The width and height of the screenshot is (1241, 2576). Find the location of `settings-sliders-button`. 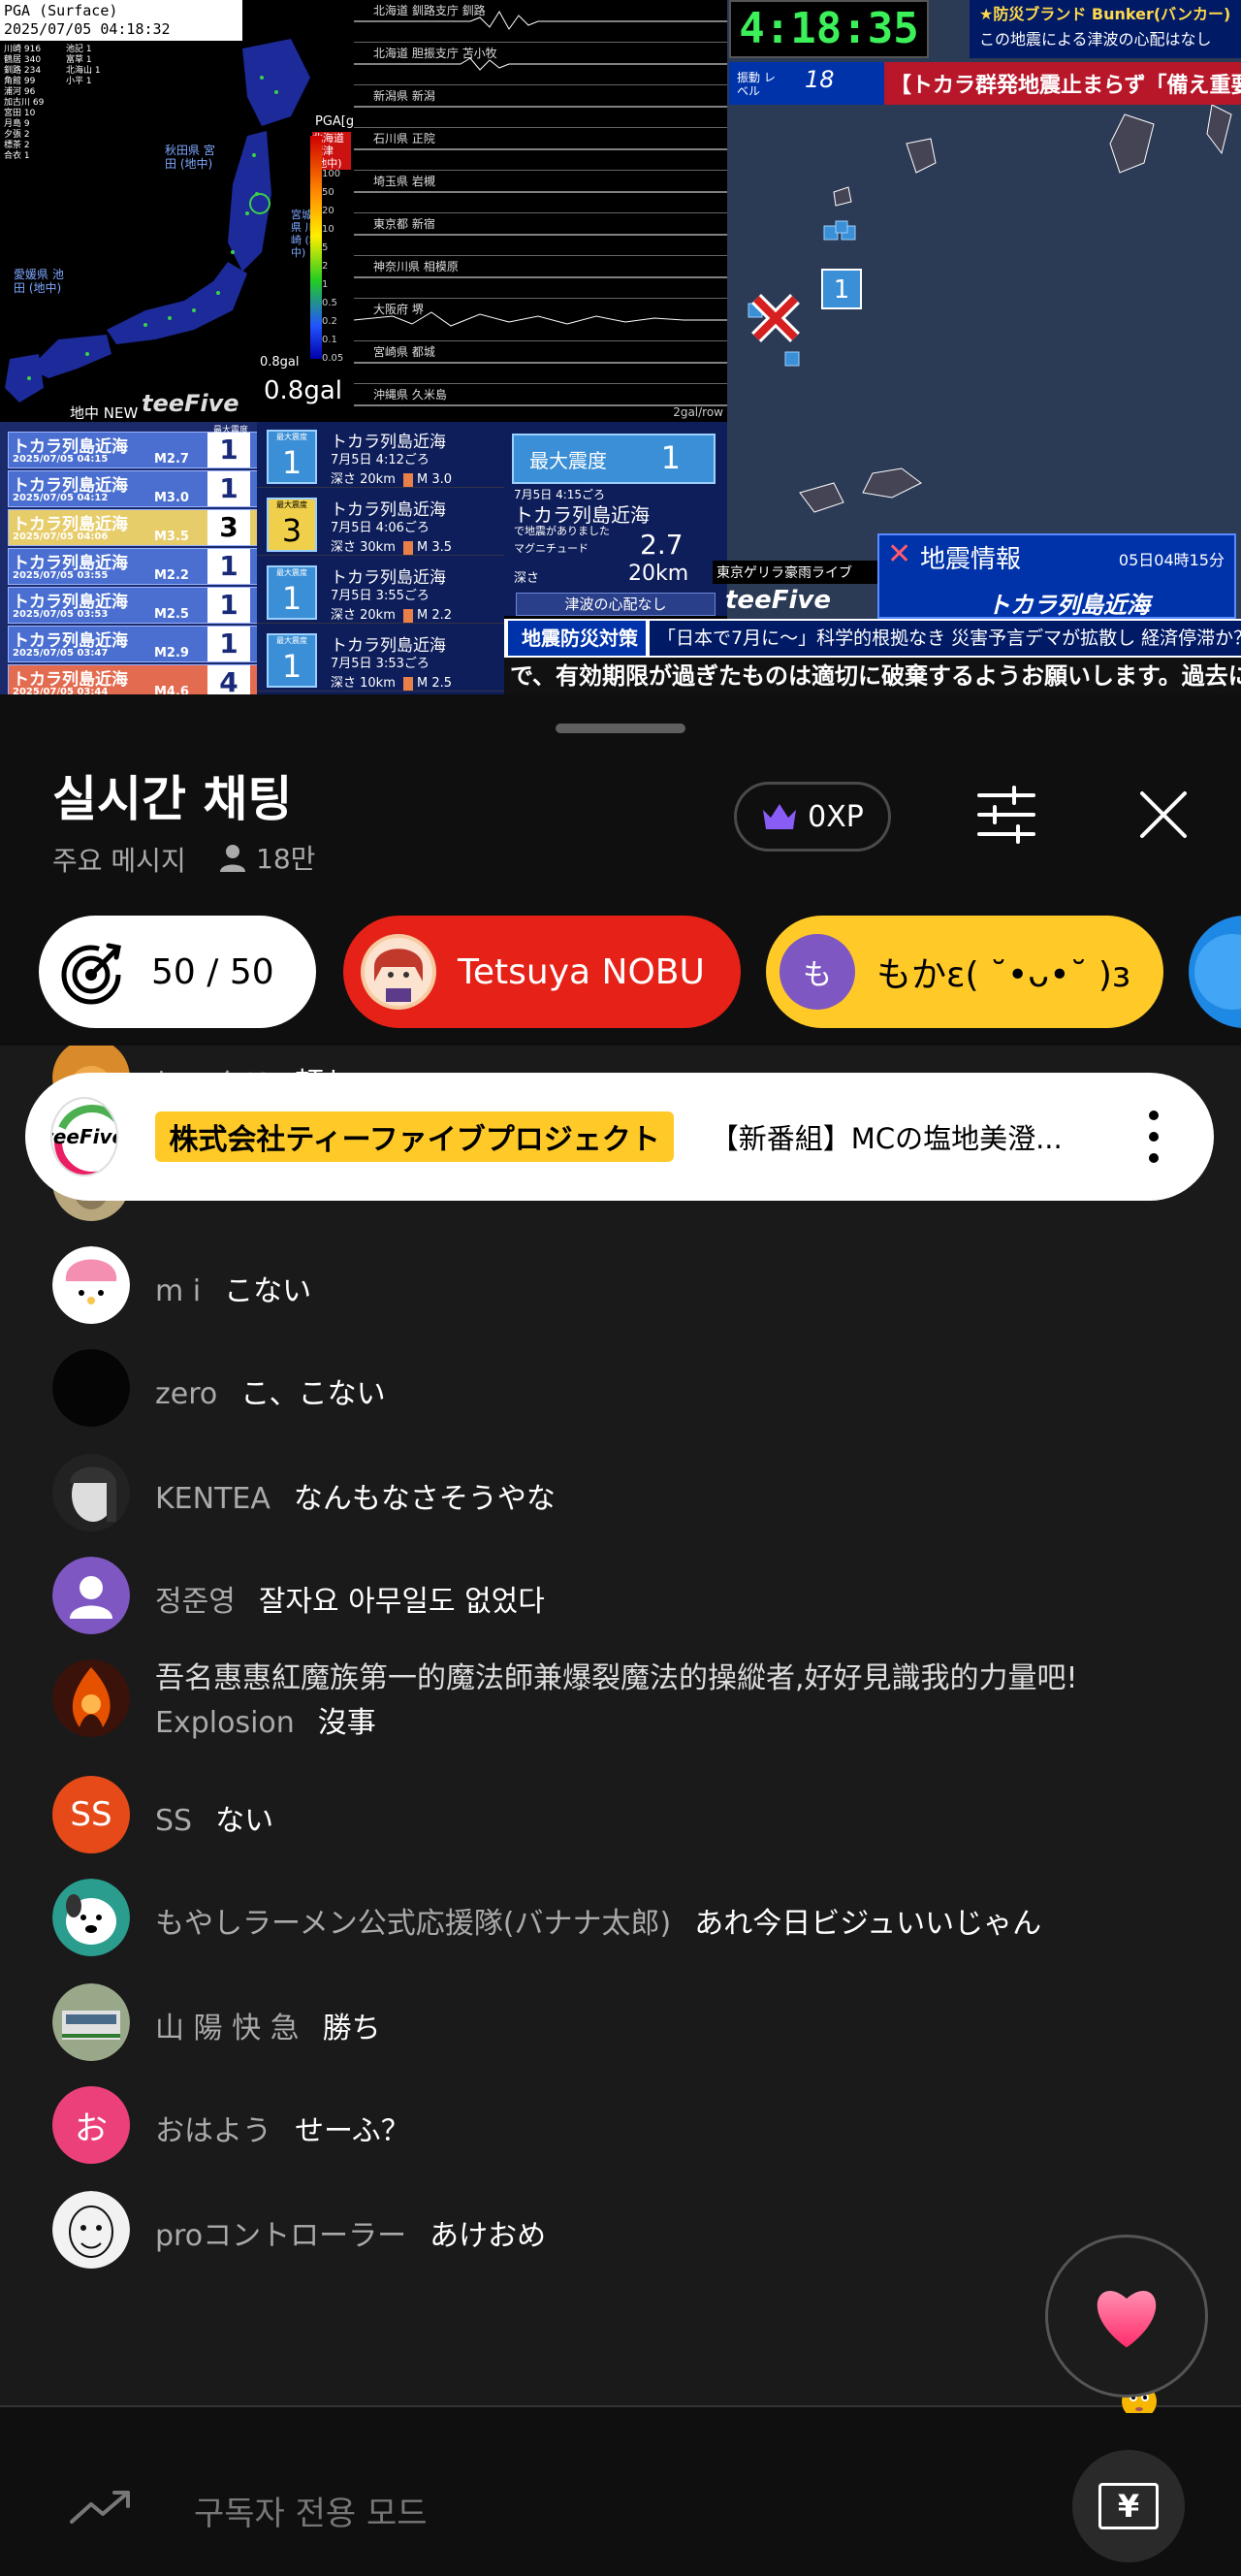

settings-sliders-button is located at coordinates (1006, 814).